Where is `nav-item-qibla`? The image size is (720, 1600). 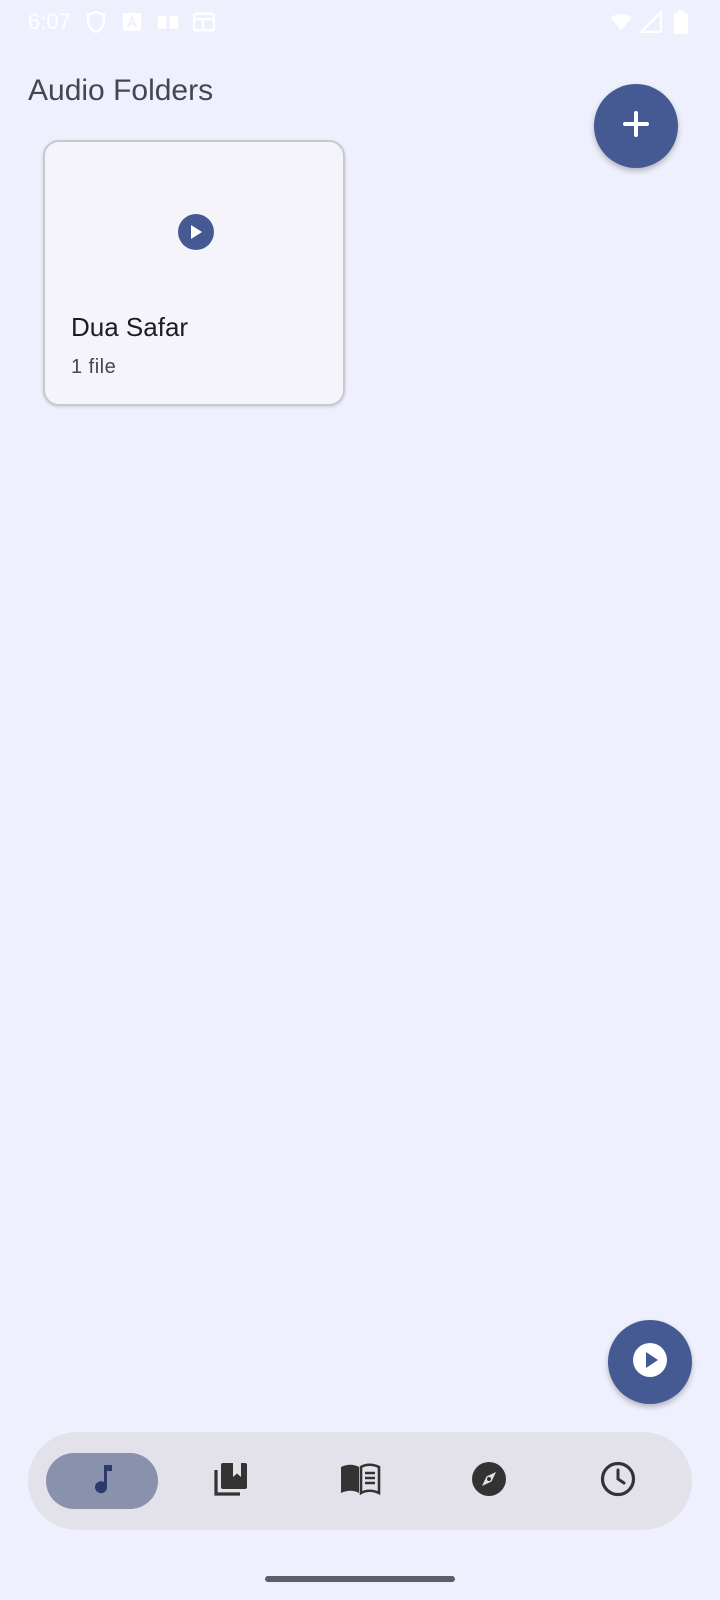
nav-item-qibla is located at coordinates (489, 1481).